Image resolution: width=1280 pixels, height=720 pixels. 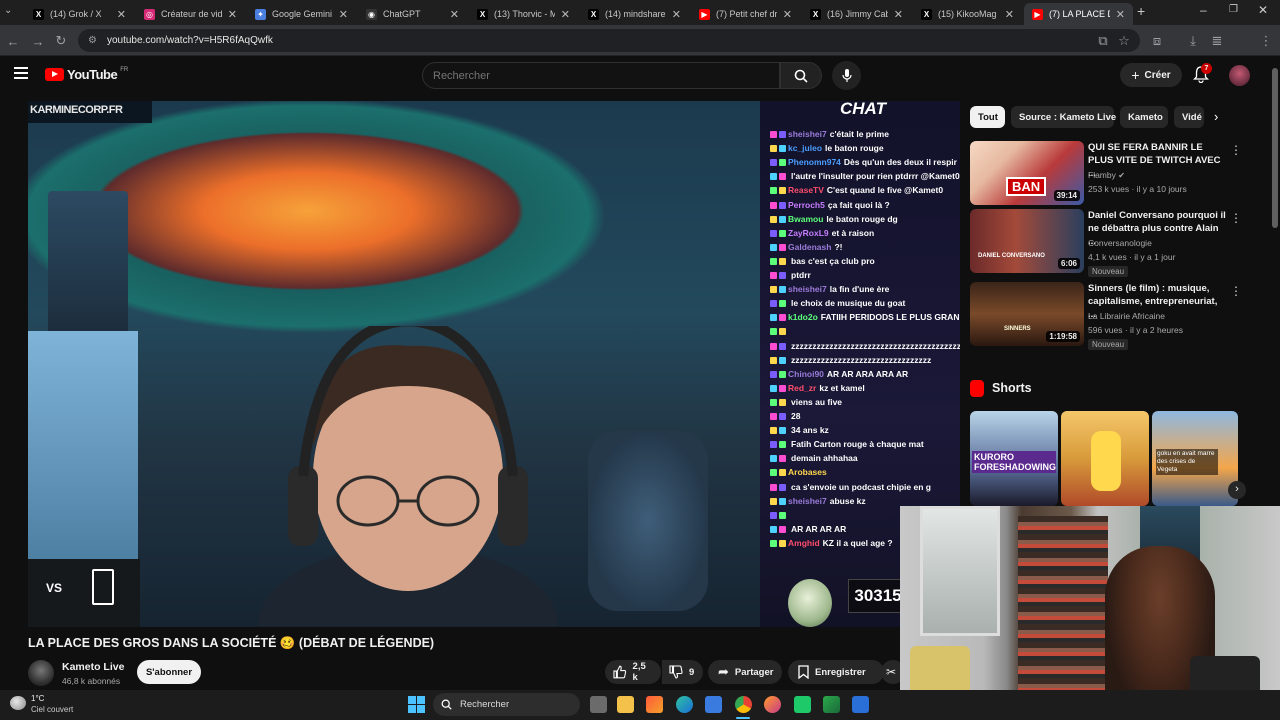 I want to click on bookmark-star-icon: ☆, so click(x=1124, y=41).